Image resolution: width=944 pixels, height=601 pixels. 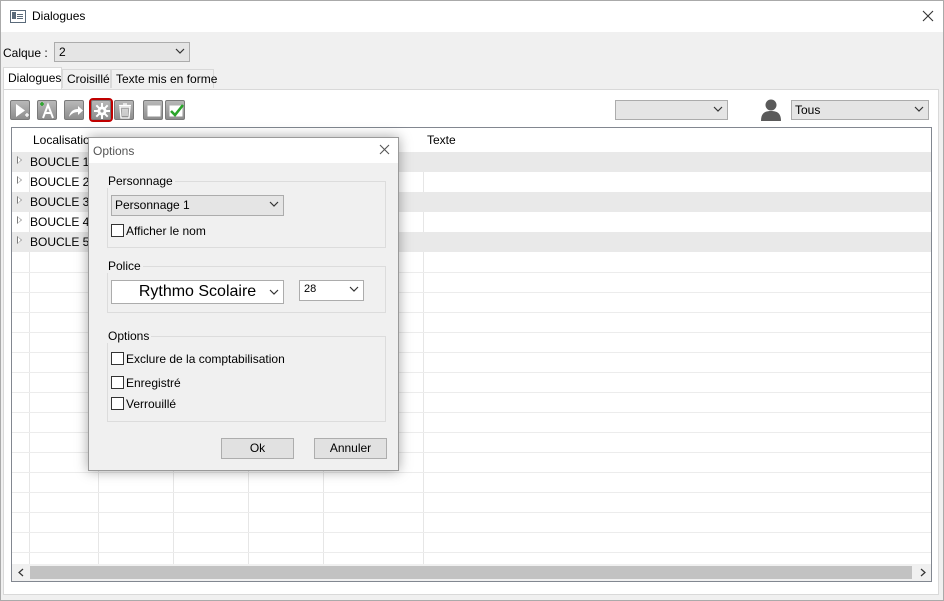 What do you see at coordinates (62, 52) in the screenshot?
I see `calque-value: 2` at bounding box center [62, 52].